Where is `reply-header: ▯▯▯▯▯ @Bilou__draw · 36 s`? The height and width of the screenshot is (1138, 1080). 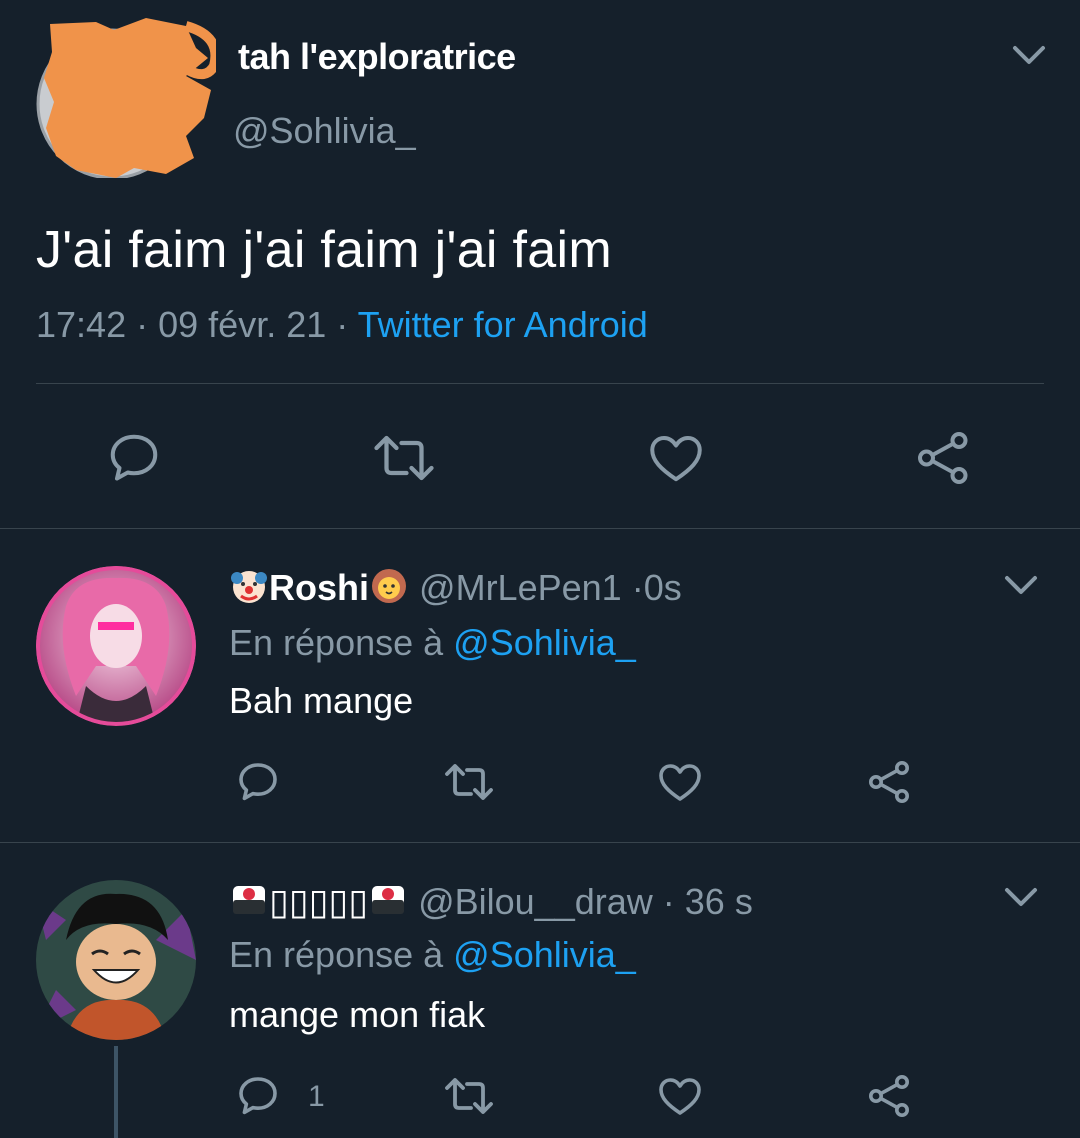 reply-header: ▯▯▯▯▯ @Bilou__draw · 36 s is located at coordinates (491, 901).